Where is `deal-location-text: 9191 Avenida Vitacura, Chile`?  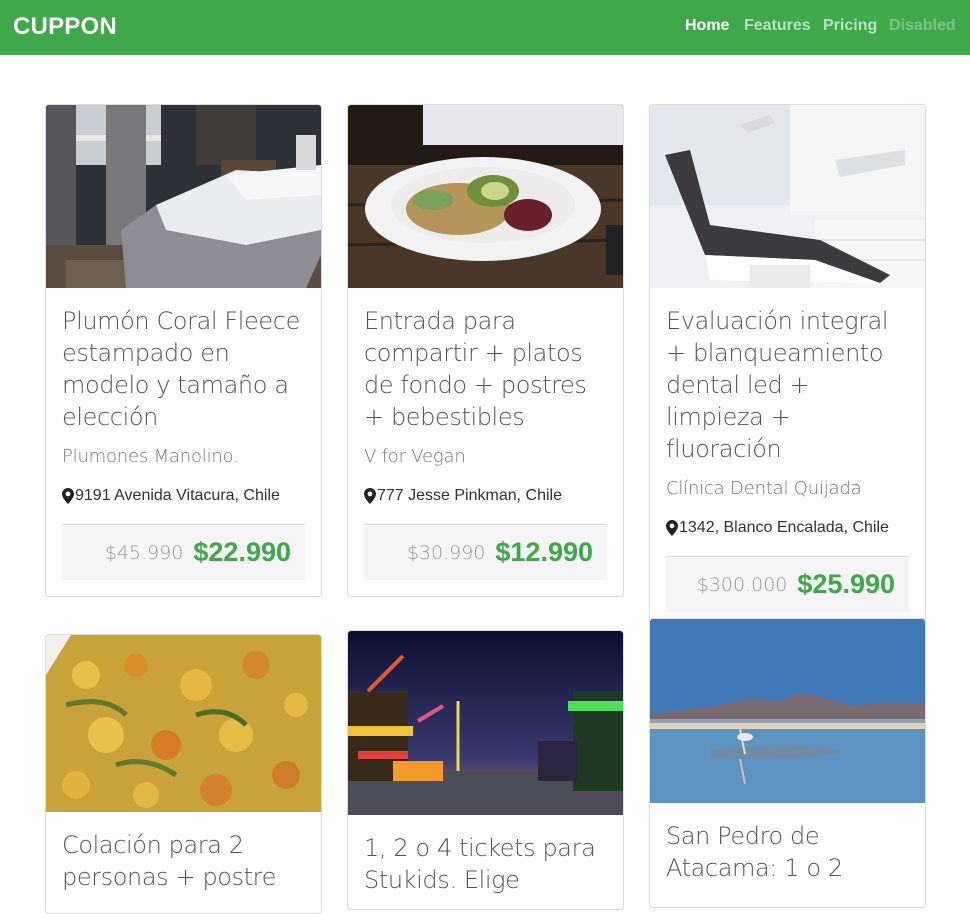
deal-location-text: 9191 Avenida Vitacura, Chile is located at coordinates (177, 495).